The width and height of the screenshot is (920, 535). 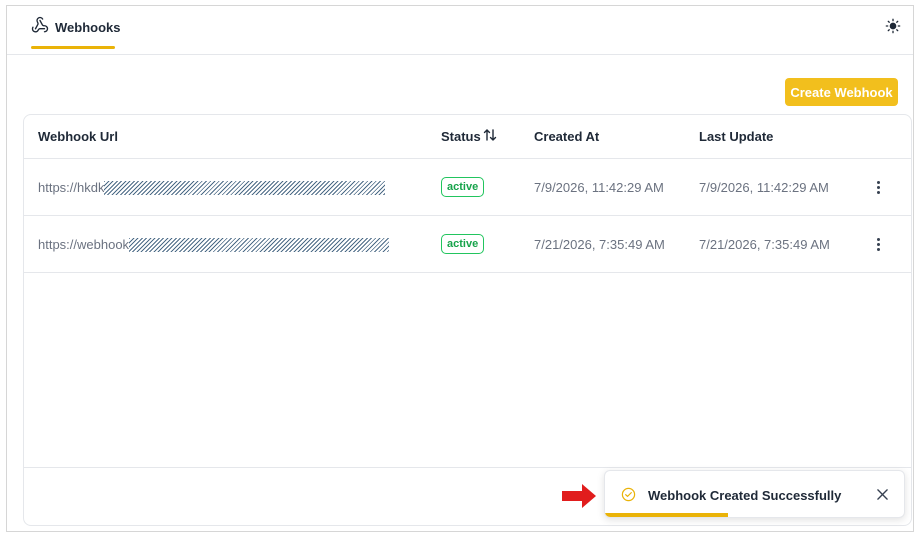 I want to click on red-arrow-icon, so click(x=579, y=498).